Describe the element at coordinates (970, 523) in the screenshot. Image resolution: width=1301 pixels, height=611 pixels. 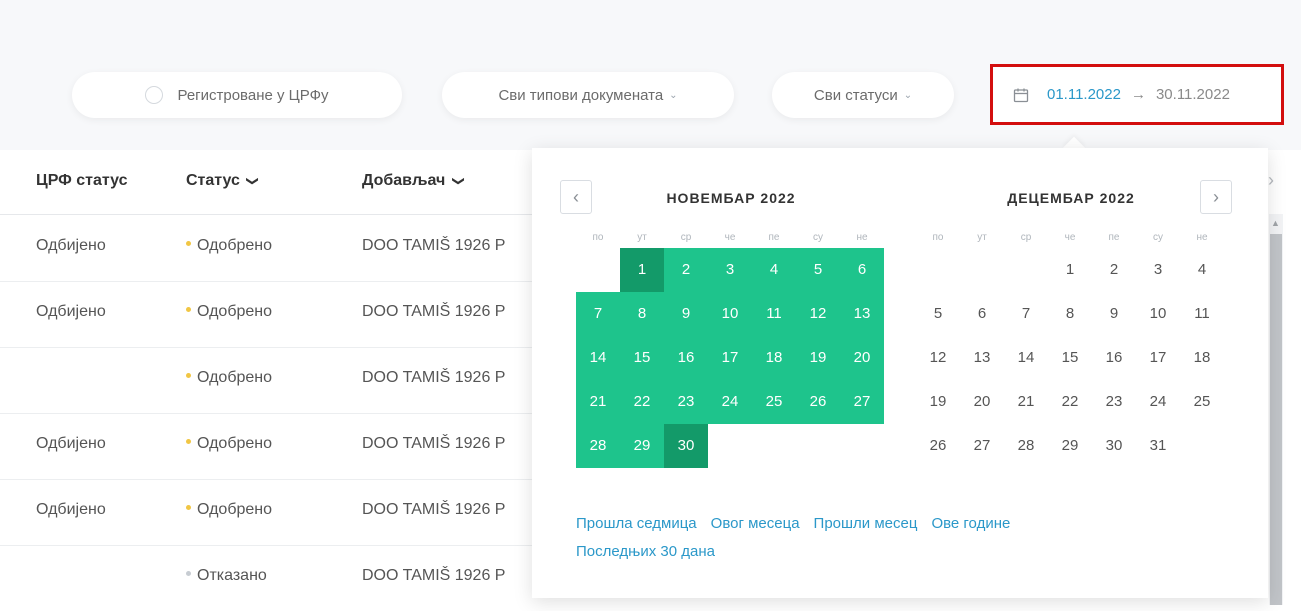
I see `preset-this-year: Ове године` at that location.